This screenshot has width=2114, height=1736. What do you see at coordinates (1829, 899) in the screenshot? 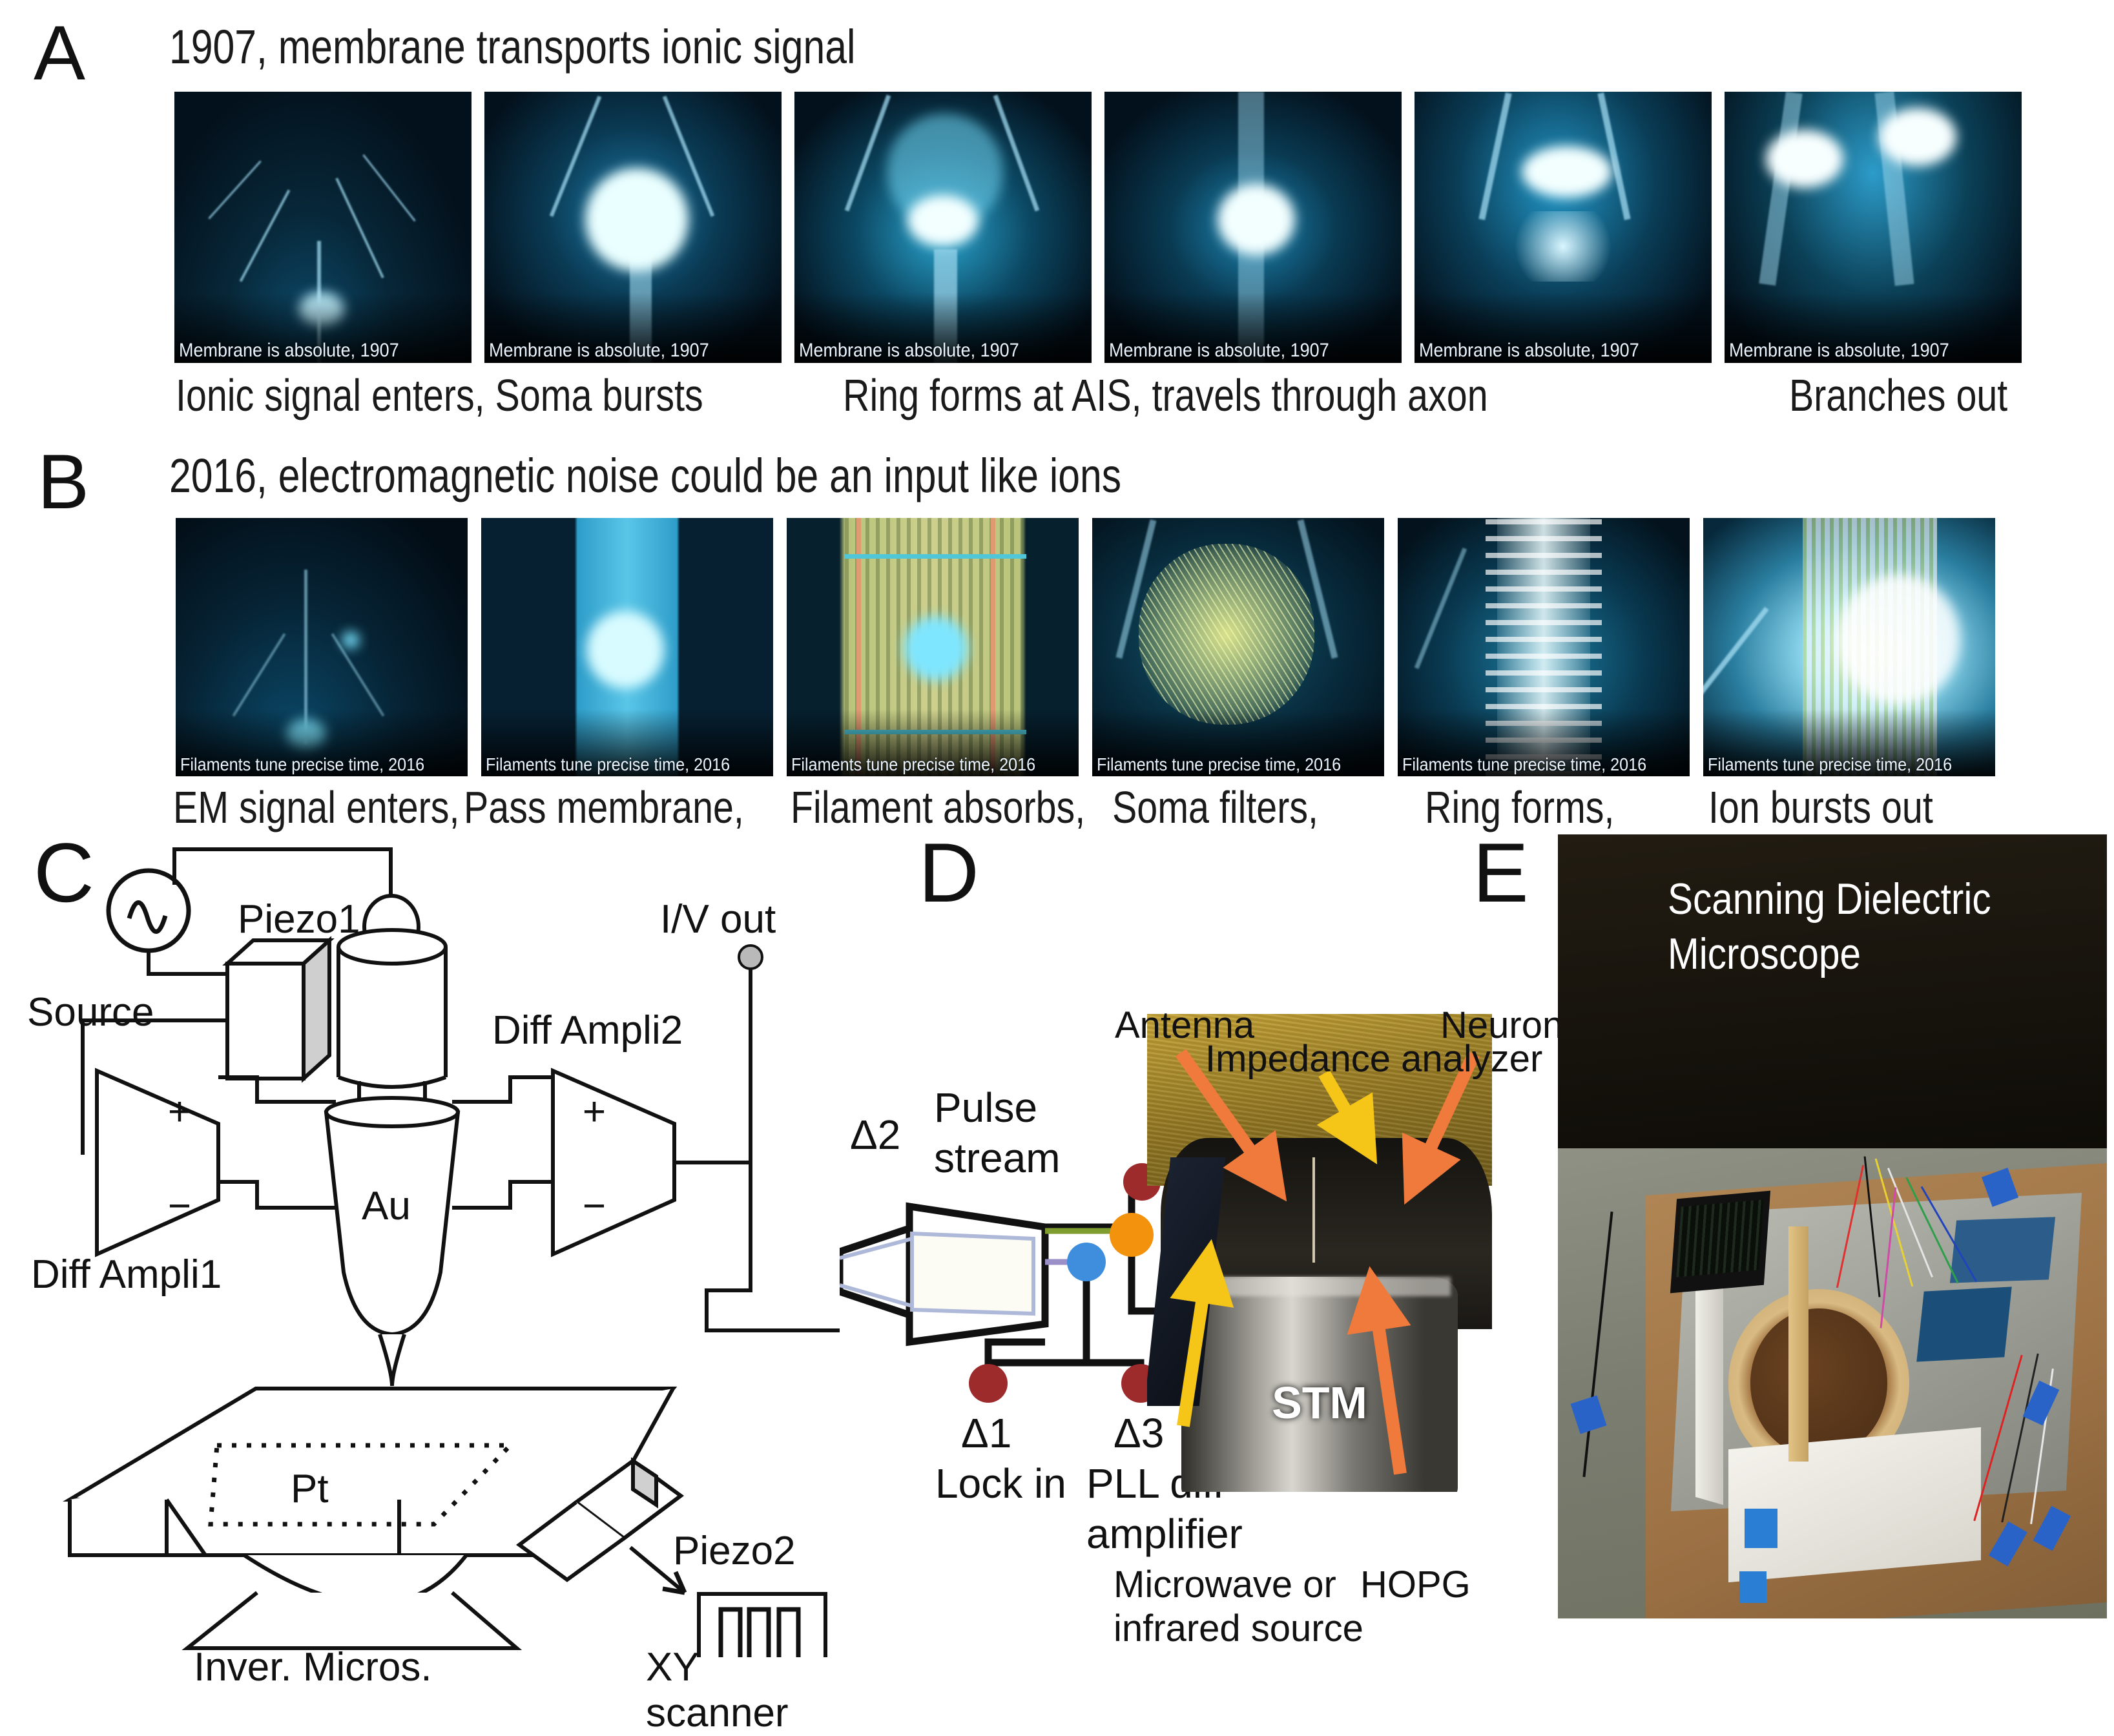
I see `panel-e-title-line1: Scanning Dielectric` at bounding box center [1829, 899].